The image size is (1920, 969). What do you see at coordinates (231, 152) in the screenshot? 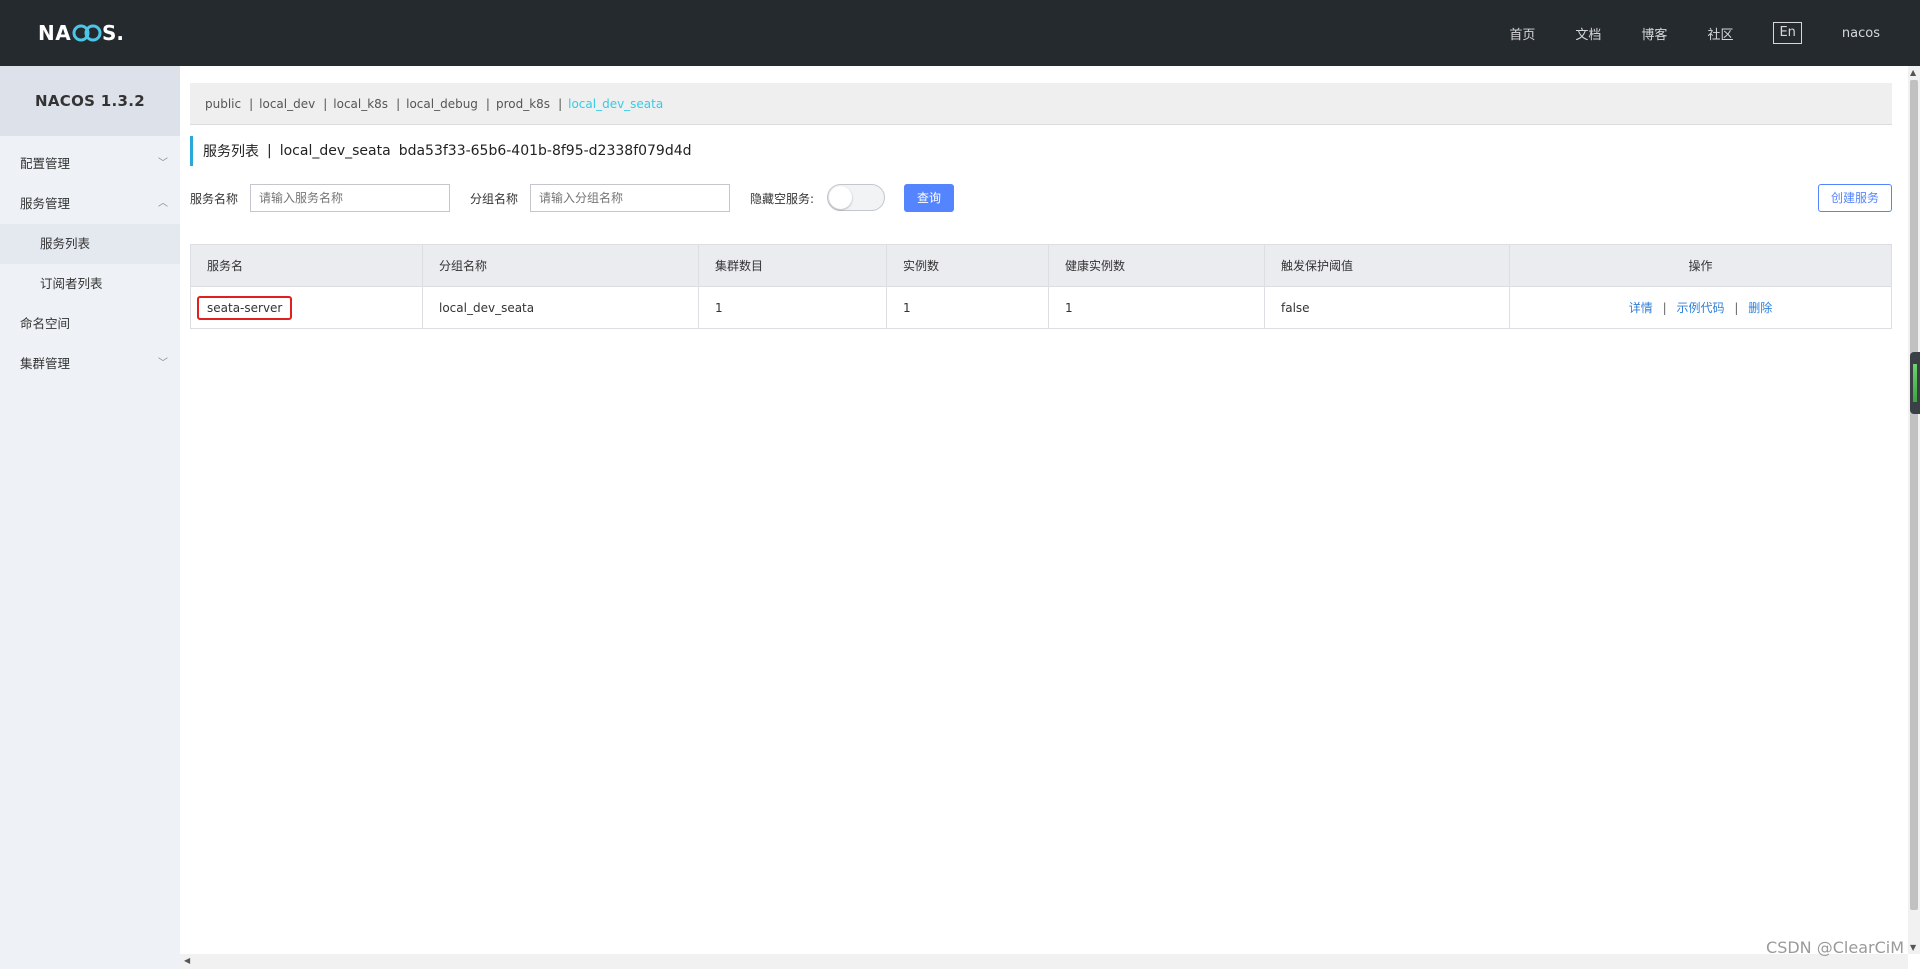
I see `page-title-text: 服务列表` at bounding box center [231, 152].